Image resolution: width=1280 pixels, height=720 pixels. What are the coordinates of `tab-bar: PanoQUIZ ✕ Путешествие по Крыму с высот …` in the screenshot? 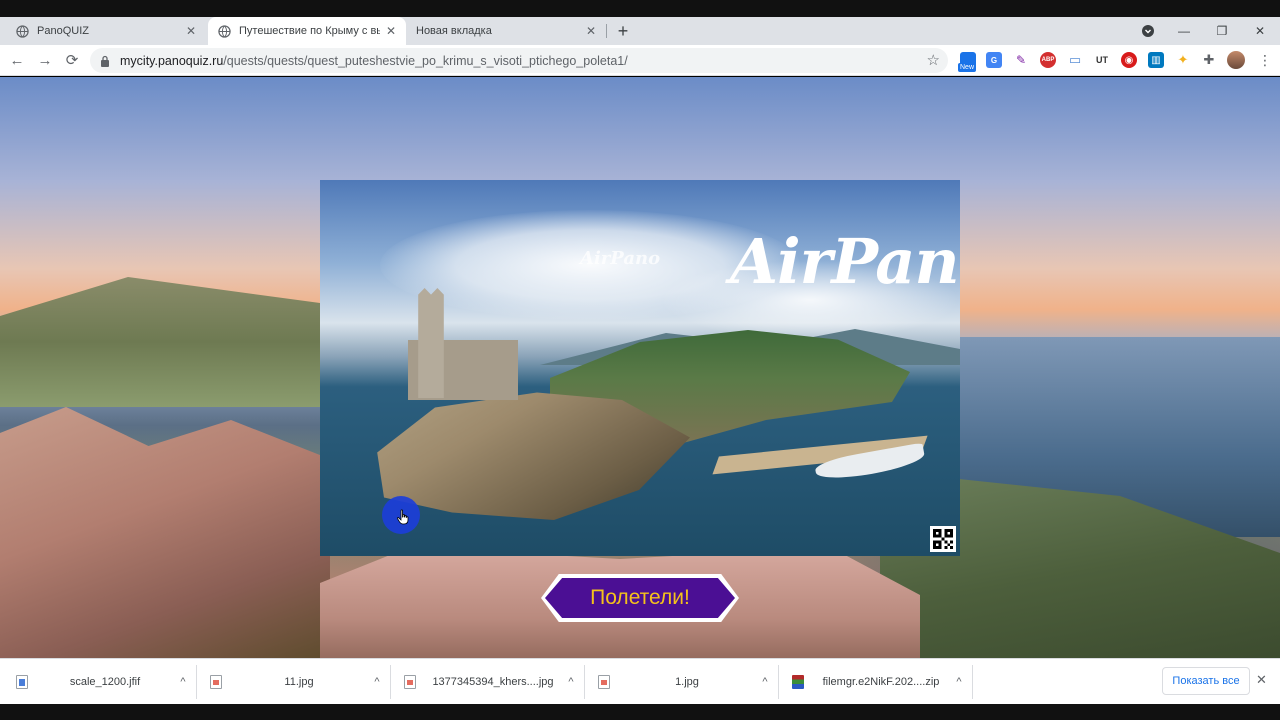 It's located at (640, 31).